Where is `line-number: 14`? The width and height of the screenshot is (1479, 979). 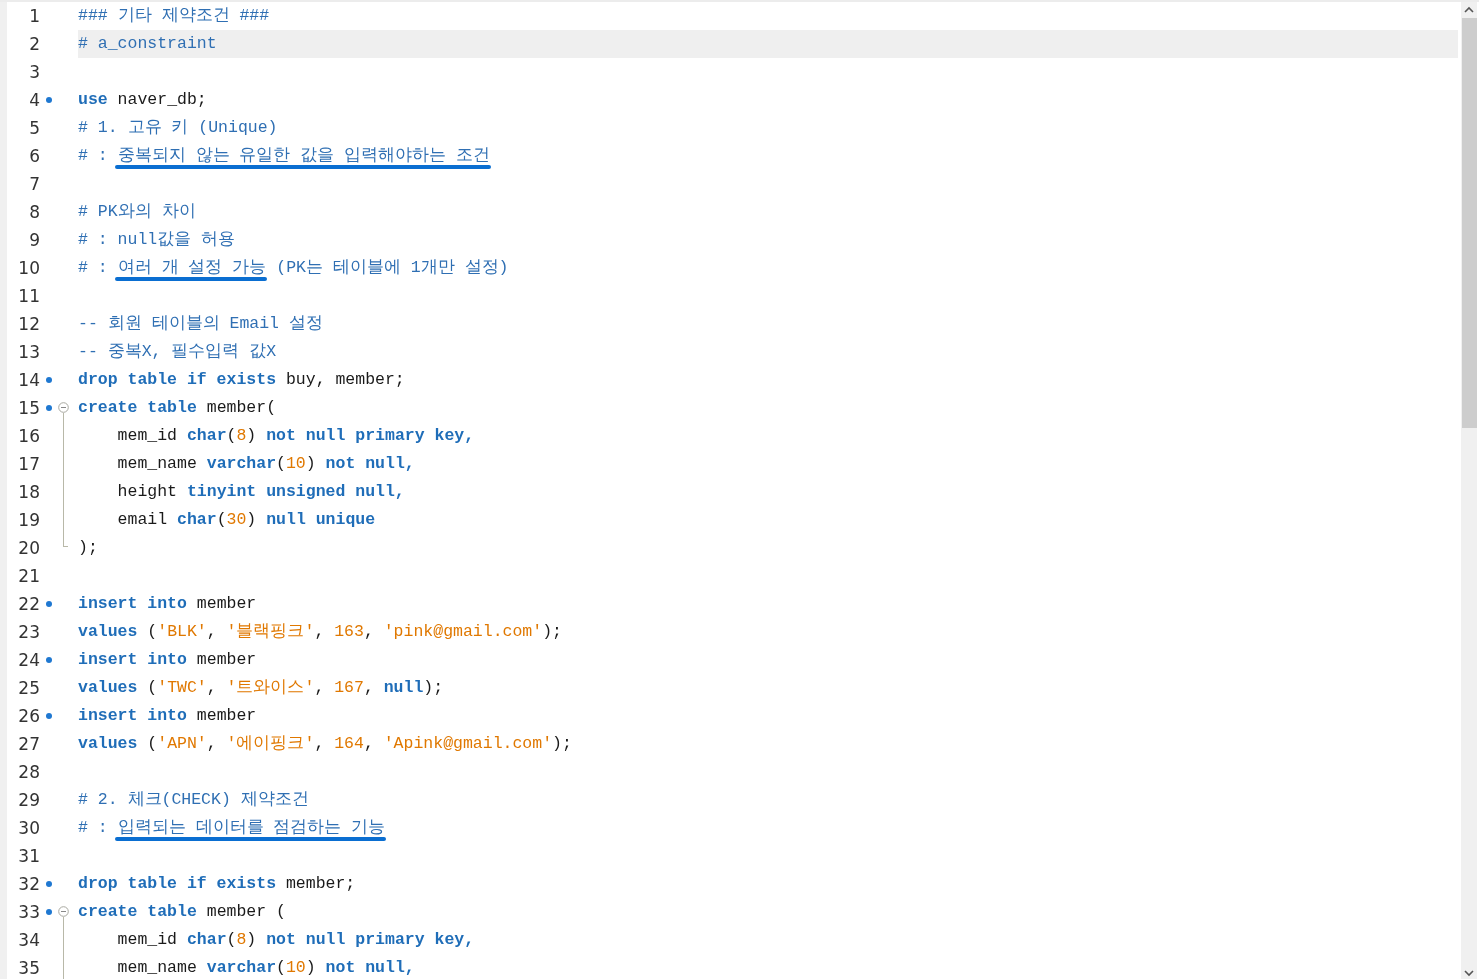 line-number: 14 is located at coordinates (28, 380).